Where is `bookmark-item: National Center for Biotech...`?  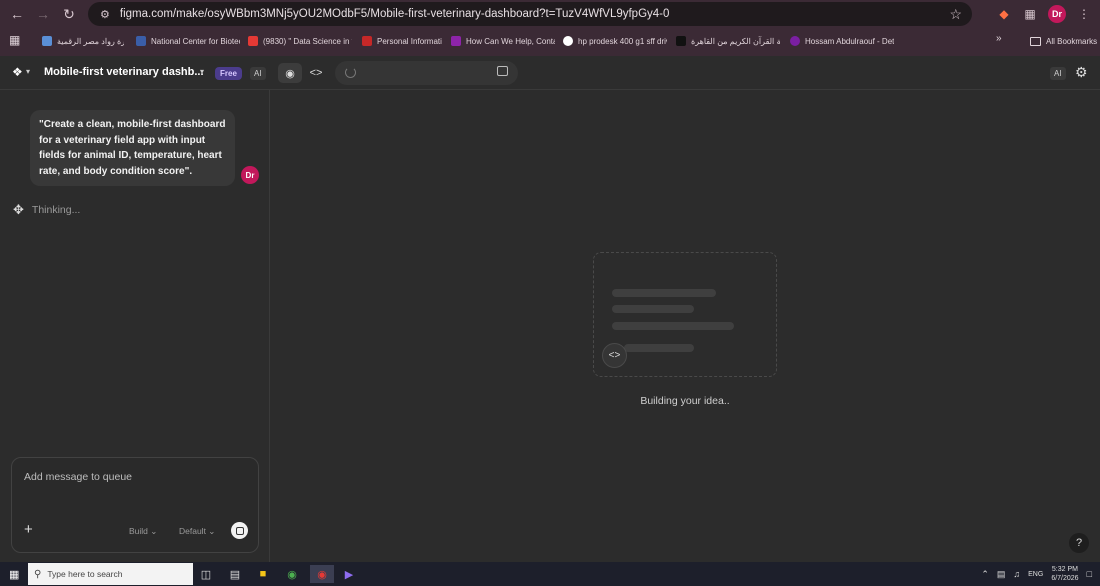 bookmark-item: National Center for Biotech... is located at coordinates (188, 41).